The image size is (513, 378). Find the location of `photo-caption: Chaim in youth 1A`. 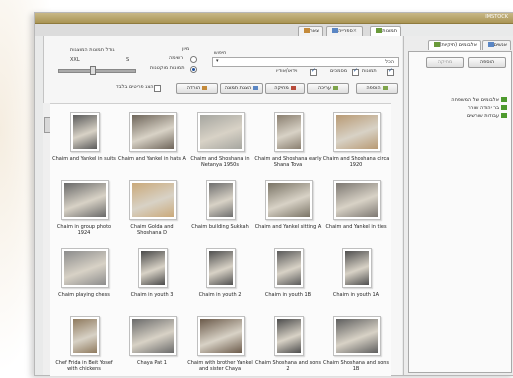

photo-caption: Chaim in youth 1A is located at coordinates (356, 295).